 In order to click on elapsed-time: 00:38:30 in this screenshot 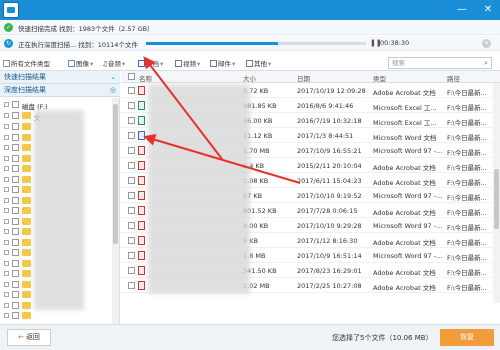, I will do `click(395, 43)`.